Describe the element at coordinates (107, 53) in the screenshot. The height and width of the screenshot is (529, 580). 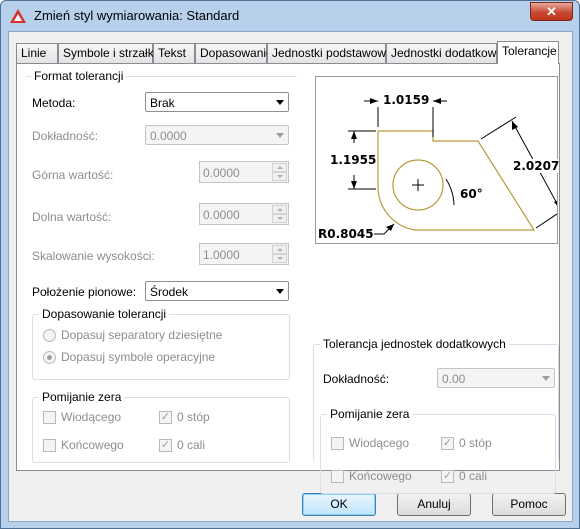
I see `tab-symbole-i-strzalki: Symbole i strzałki` at that location.